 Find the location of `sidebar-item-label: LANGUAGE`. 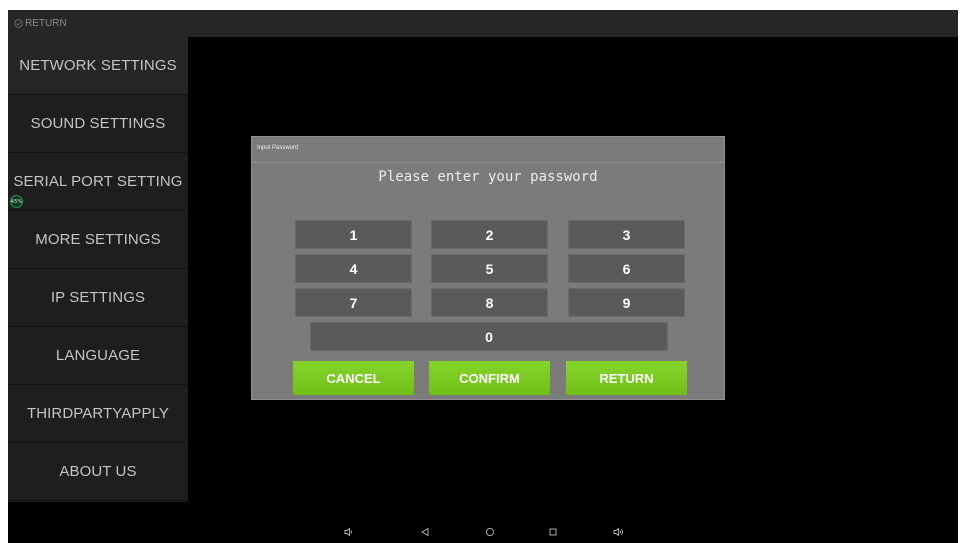

sidebar-item-label: LANGUAGE is located at coordinates (98, 355).